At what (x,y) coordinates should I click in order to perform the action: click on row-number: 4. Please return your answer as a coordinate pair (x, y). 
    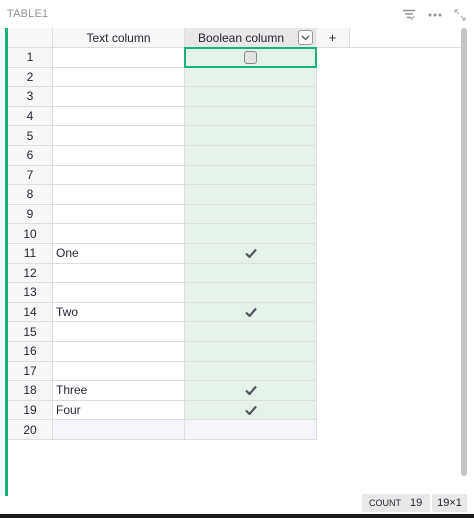
    Looking at the image, I should click on (30, 116).